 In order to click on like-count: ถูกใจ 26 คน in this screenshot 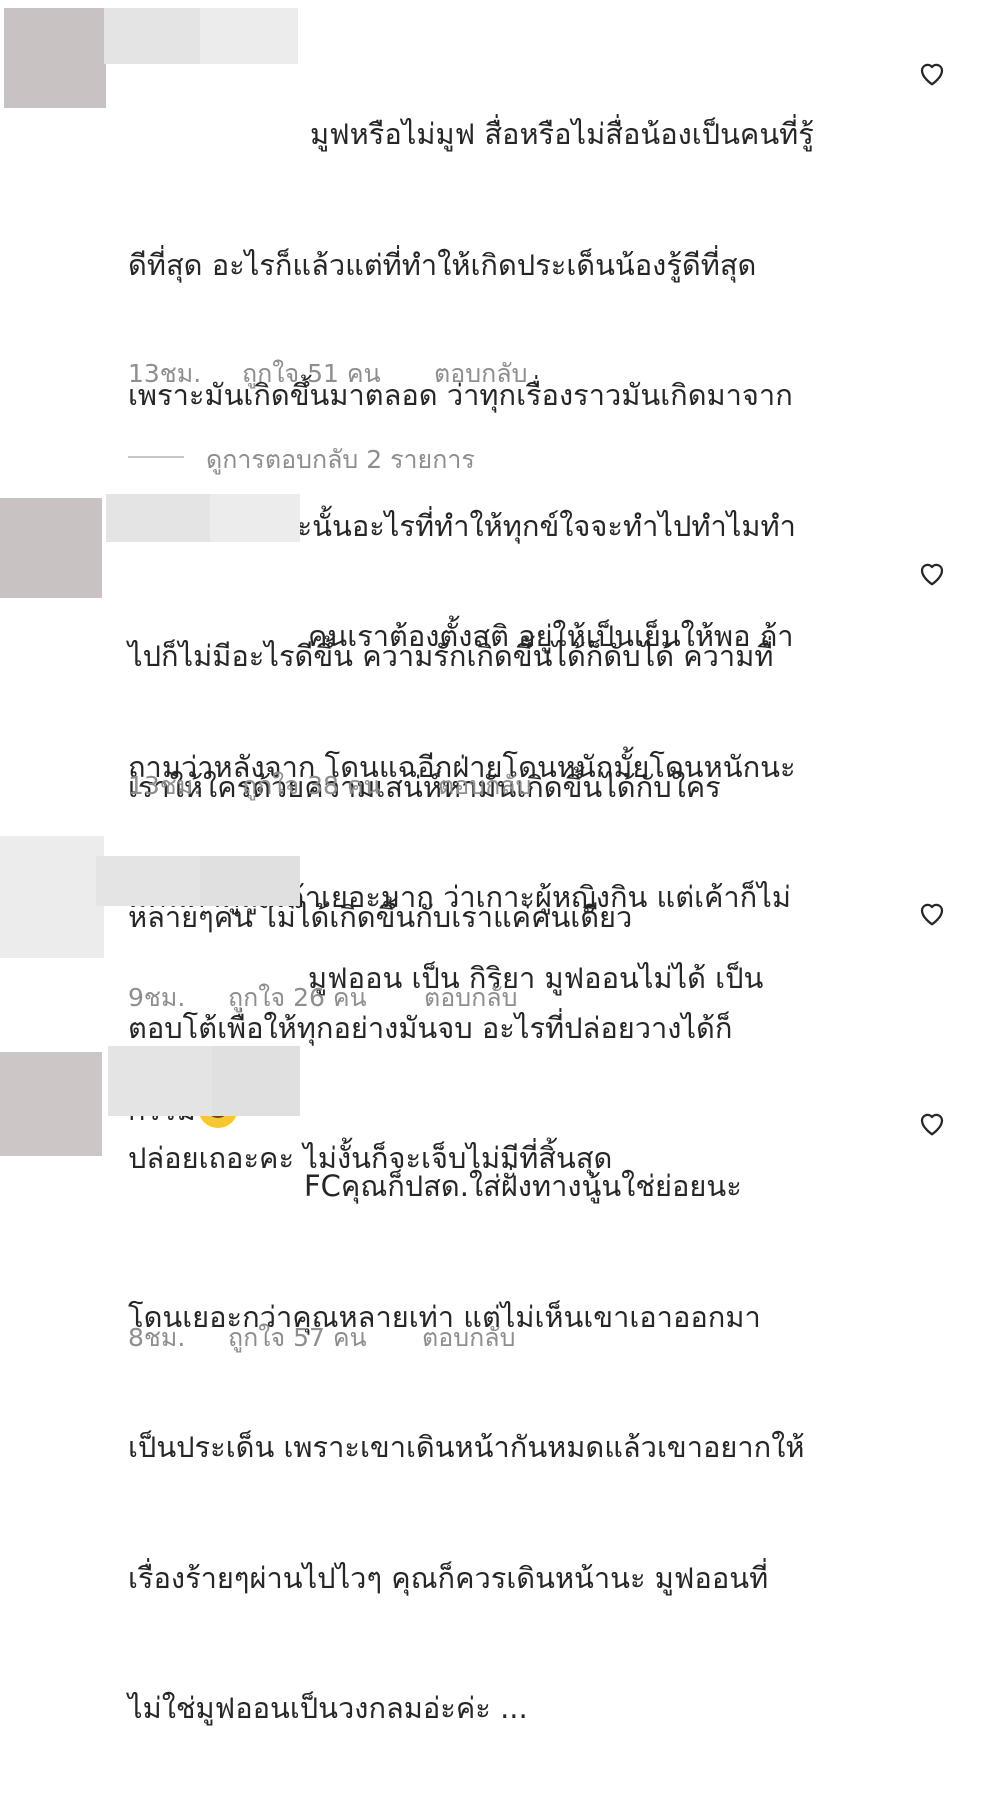, I will do `click(297, 998)`.